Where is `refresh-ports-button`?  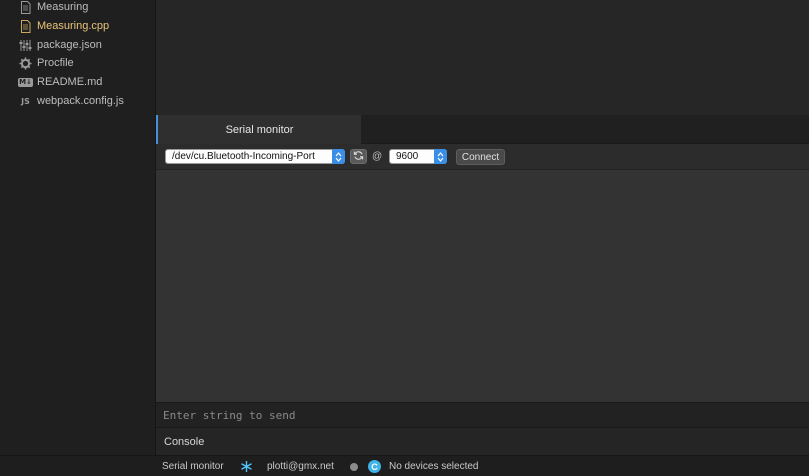 refresh-ports-button is located at coordinates (358, 156).